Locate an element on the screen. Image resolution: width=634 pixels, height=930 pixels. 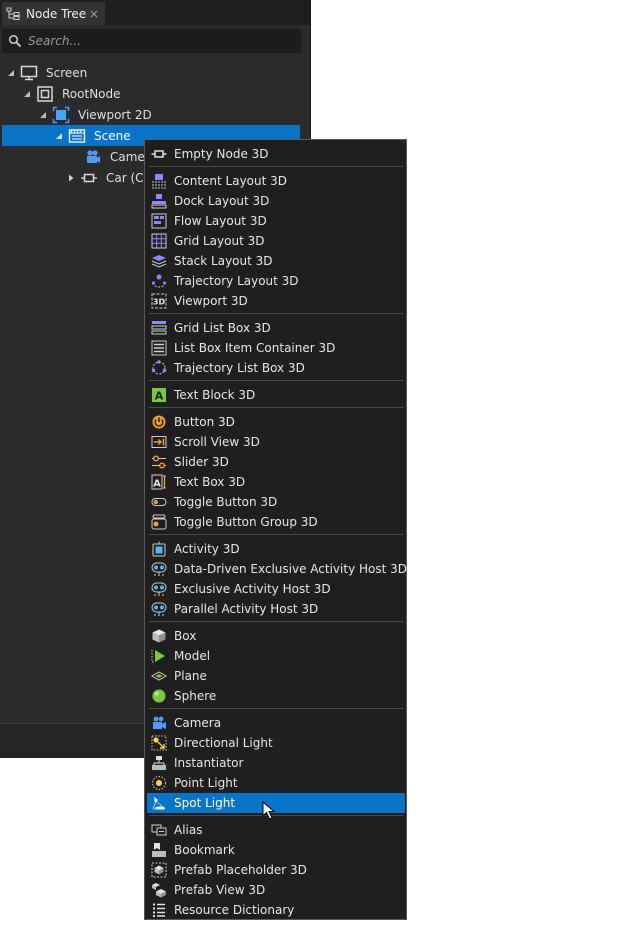
point-light-icon is located at coordinates (159, 783).